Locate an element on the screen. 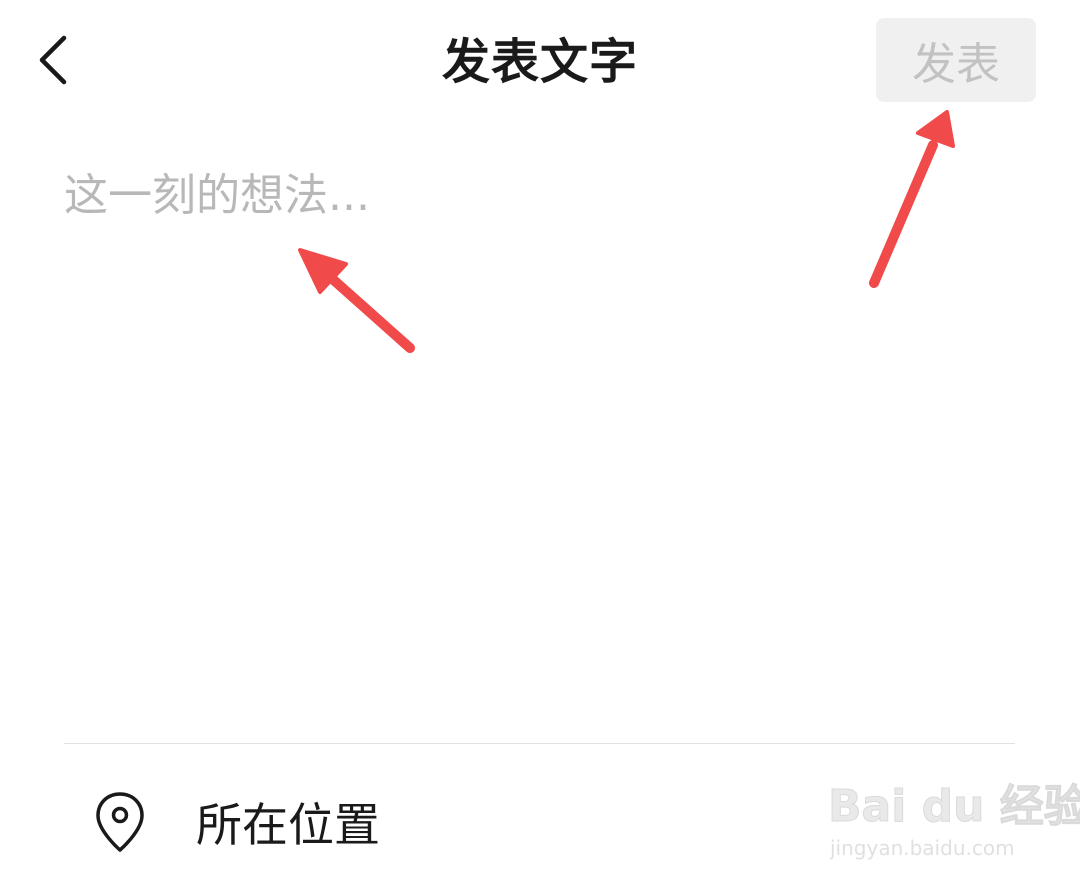 Image resolution: width=1080 pixels, height=886 pixels. location-row: 所在位置 is located at coordinates (414, 822).